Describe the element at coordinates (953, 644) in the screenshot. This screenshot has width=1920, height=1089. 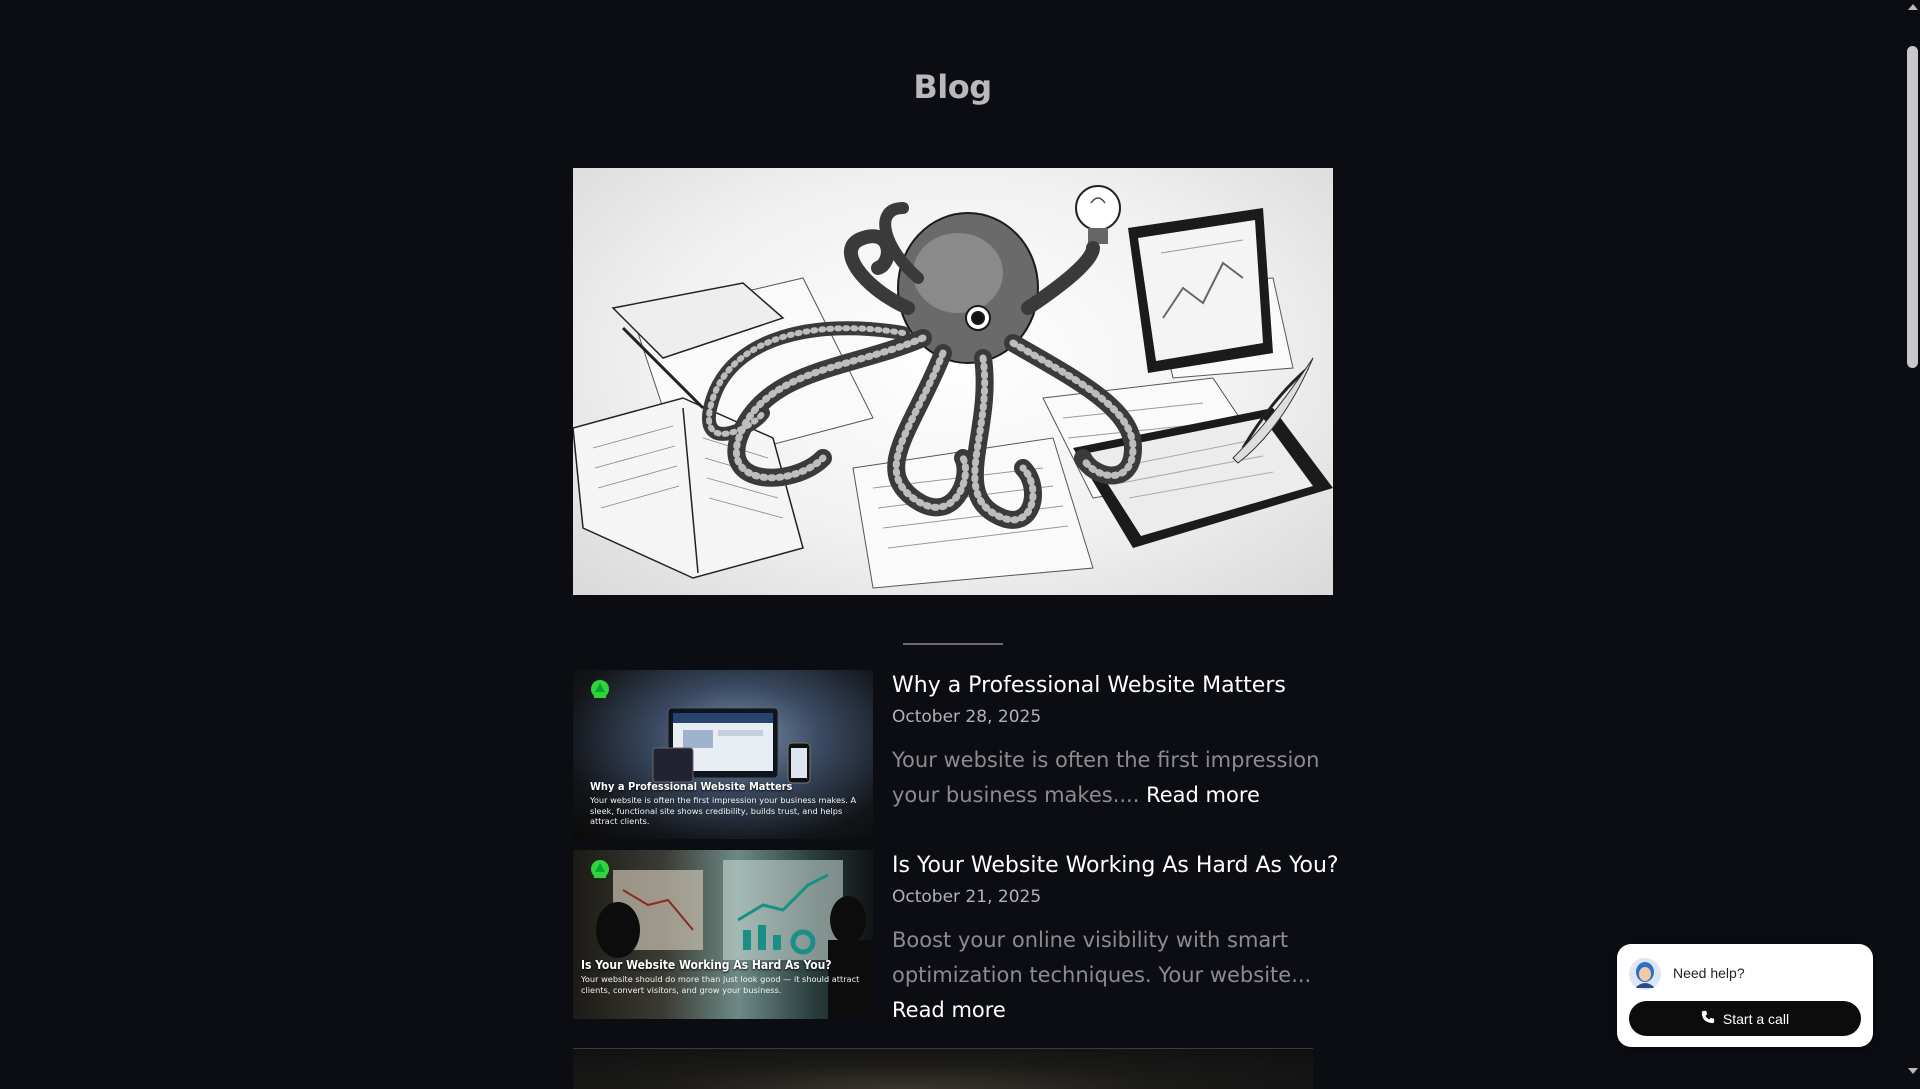
I see `section-divider` at that location.